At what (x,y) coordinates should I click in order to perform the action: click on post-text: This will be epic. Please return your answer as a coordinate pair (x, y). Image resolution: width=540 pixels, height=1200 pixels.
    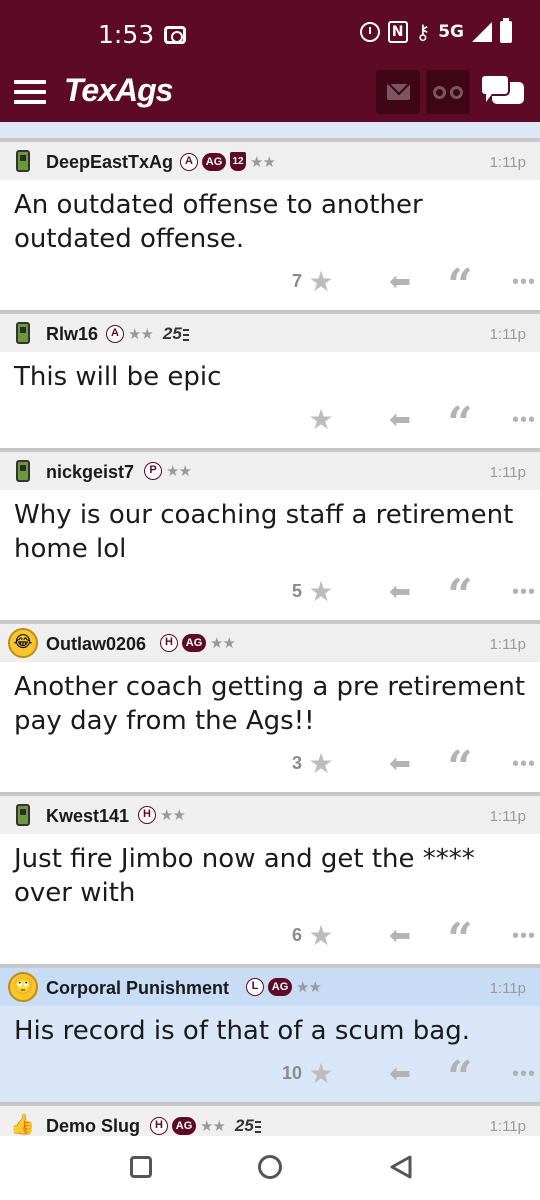
    Looking at the image, I should click on (118, 377).